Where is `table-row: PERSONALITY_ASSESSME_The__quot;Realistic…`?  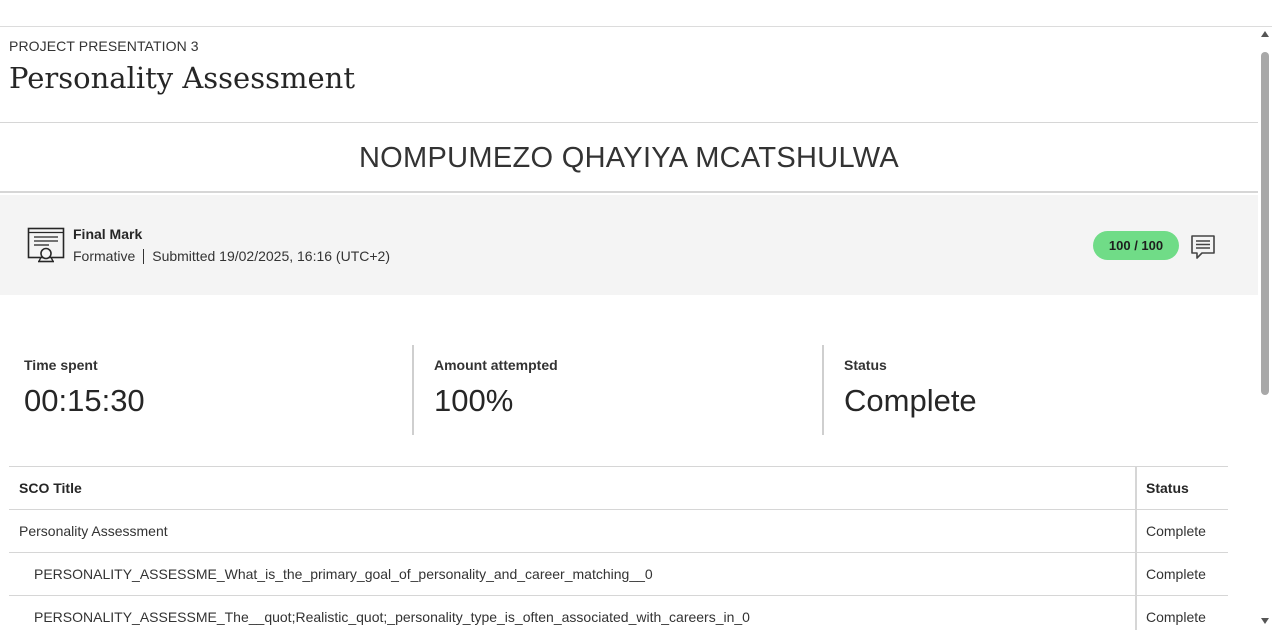
table-row: PERSONALITY_ASSESSME_The__quot;Realistic… is located at coordinates (618, 612).